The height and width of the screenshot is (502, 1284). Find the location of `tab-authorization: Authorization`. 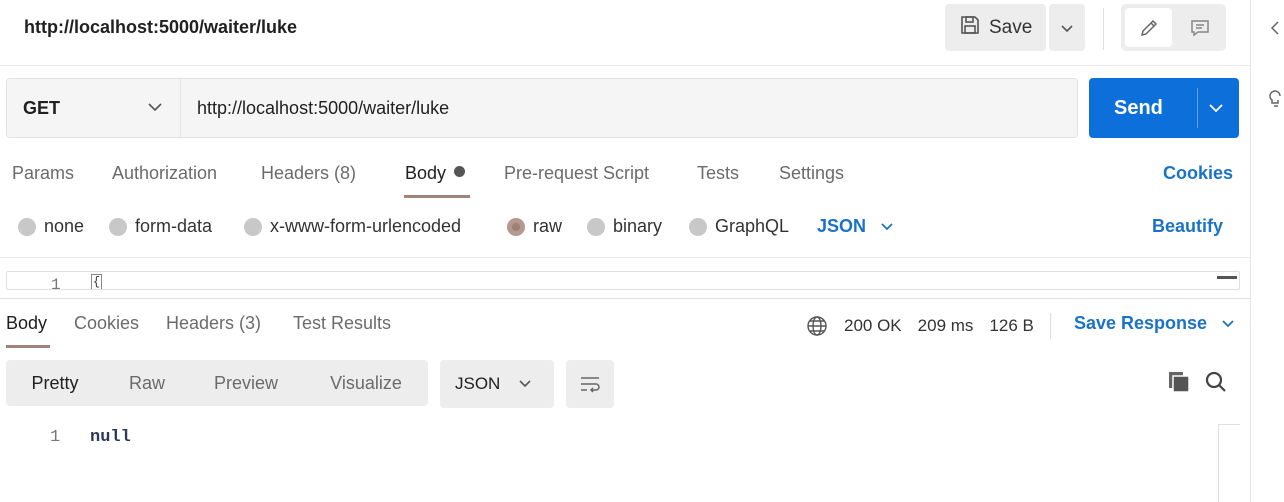

tab-authorization: Authorization is located at coordinates (164, 173).